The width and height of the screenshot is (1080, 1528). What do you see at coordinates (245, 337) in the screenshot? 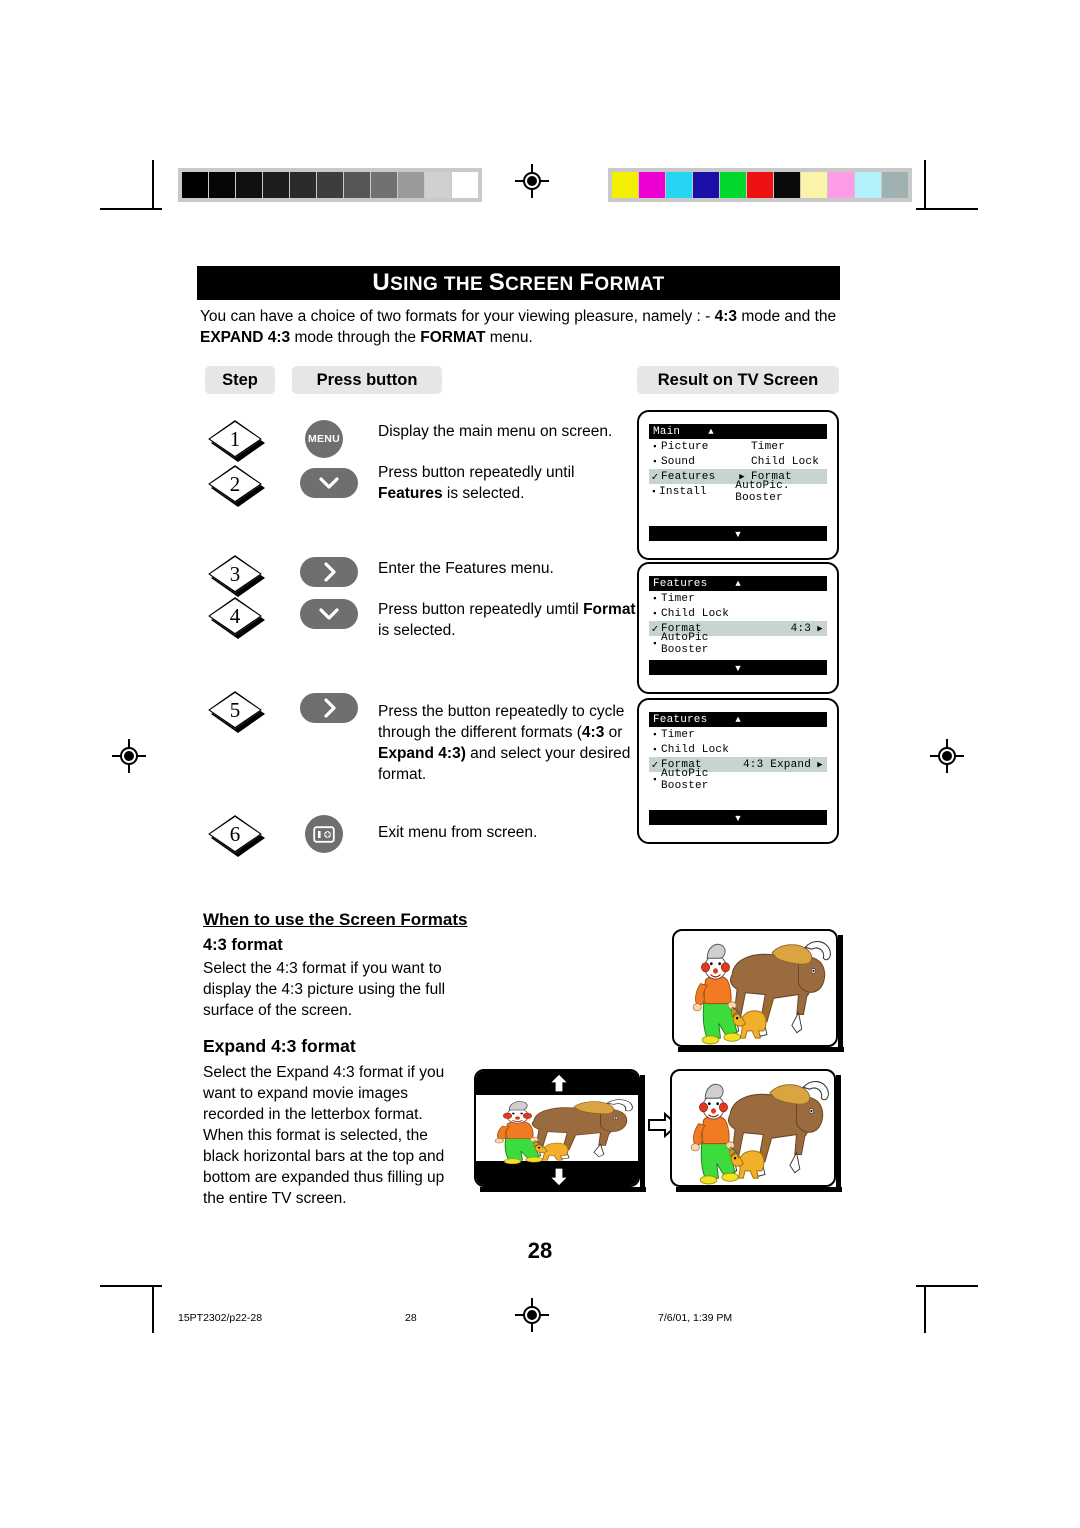
I see `intro-bold-expand: EXPAND 4:3` at bounding box center [245, 337].